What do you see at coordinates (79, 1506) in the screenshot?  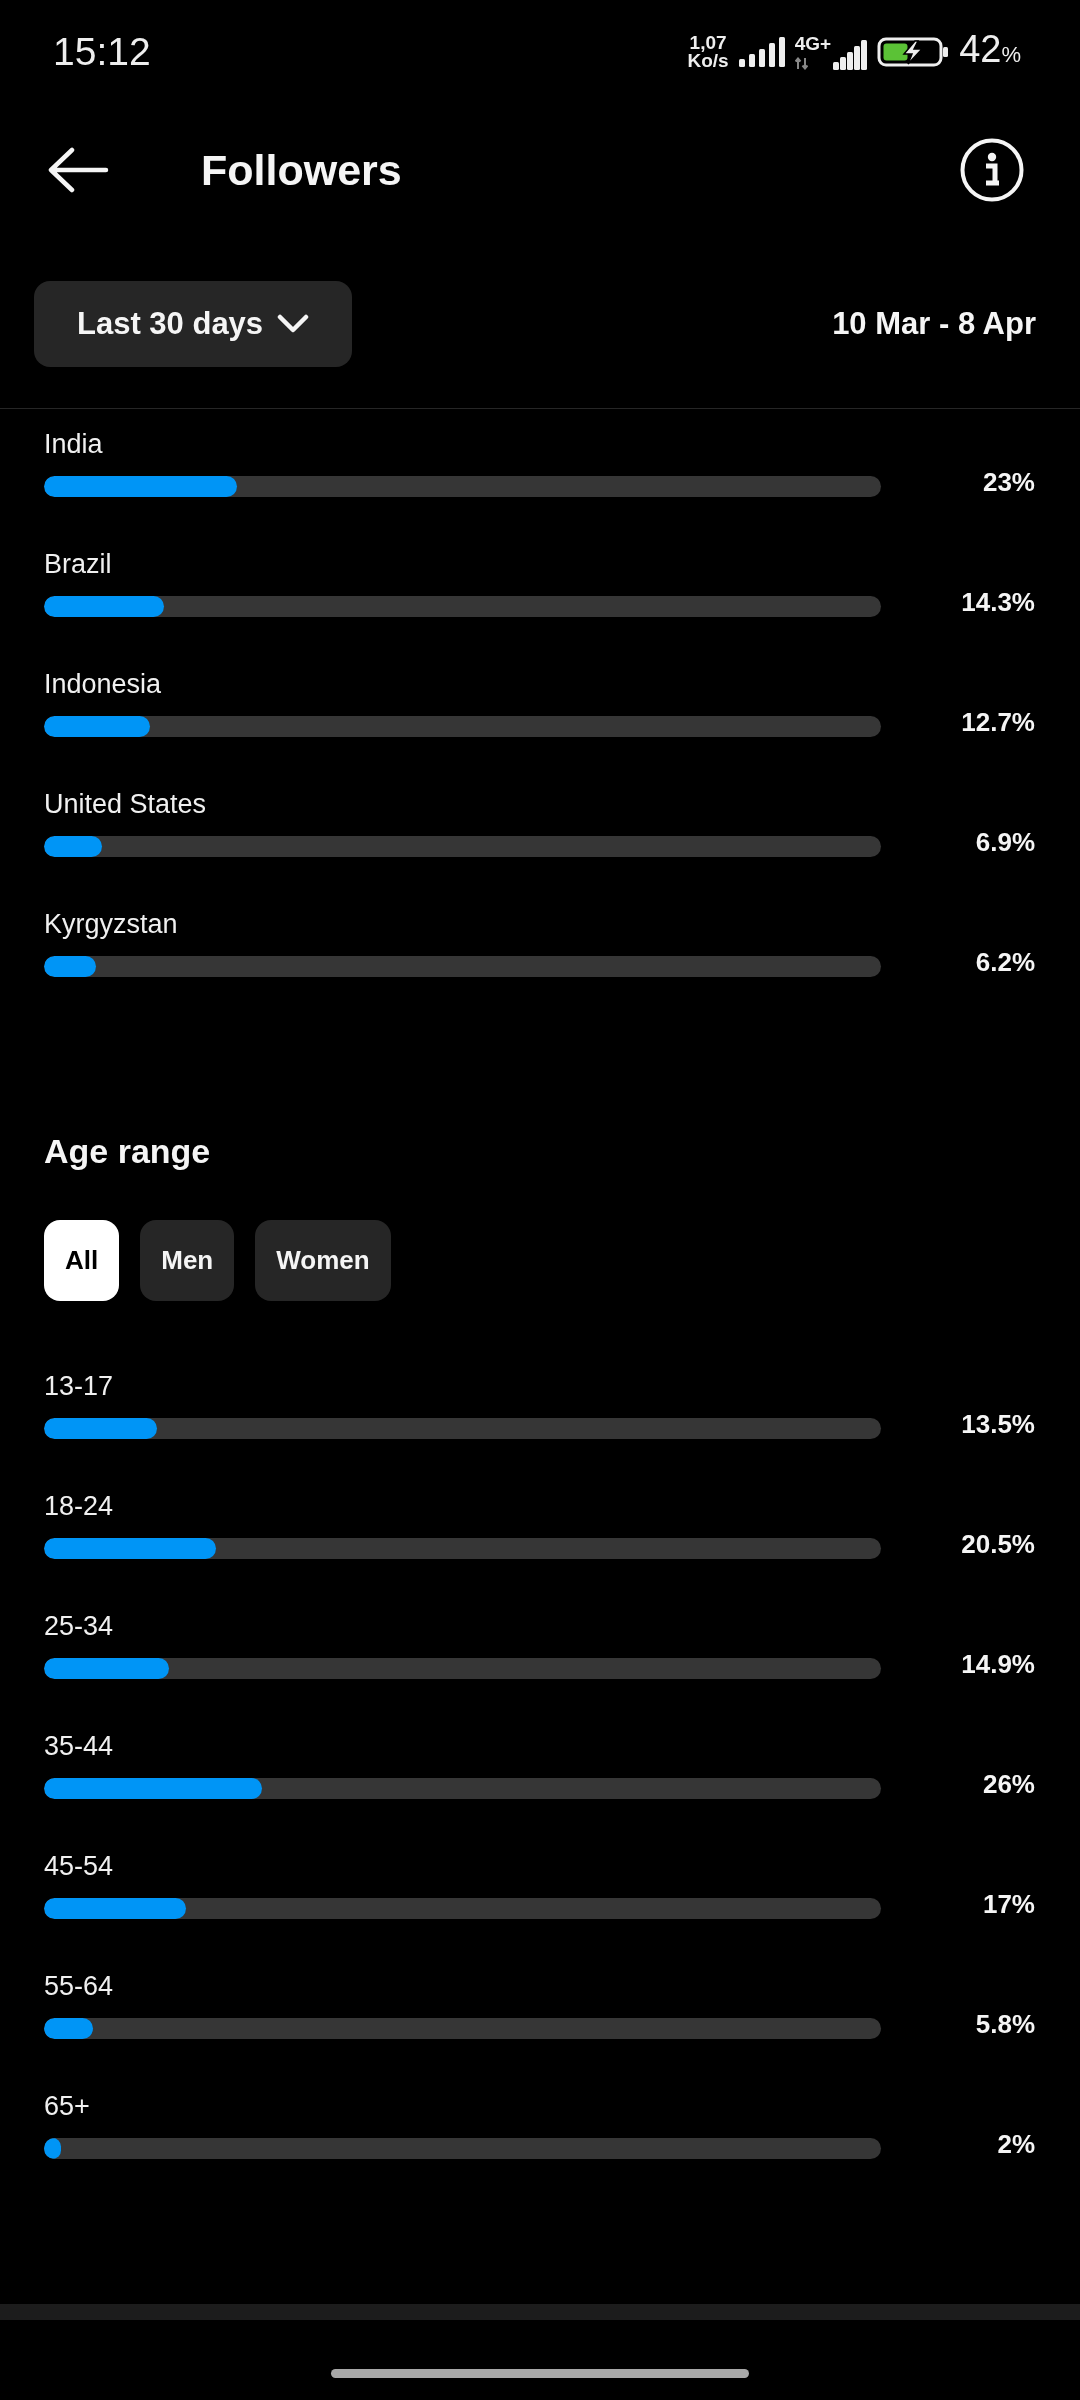 I see `row-label: 18-24` at bounding box center [79, 1506].